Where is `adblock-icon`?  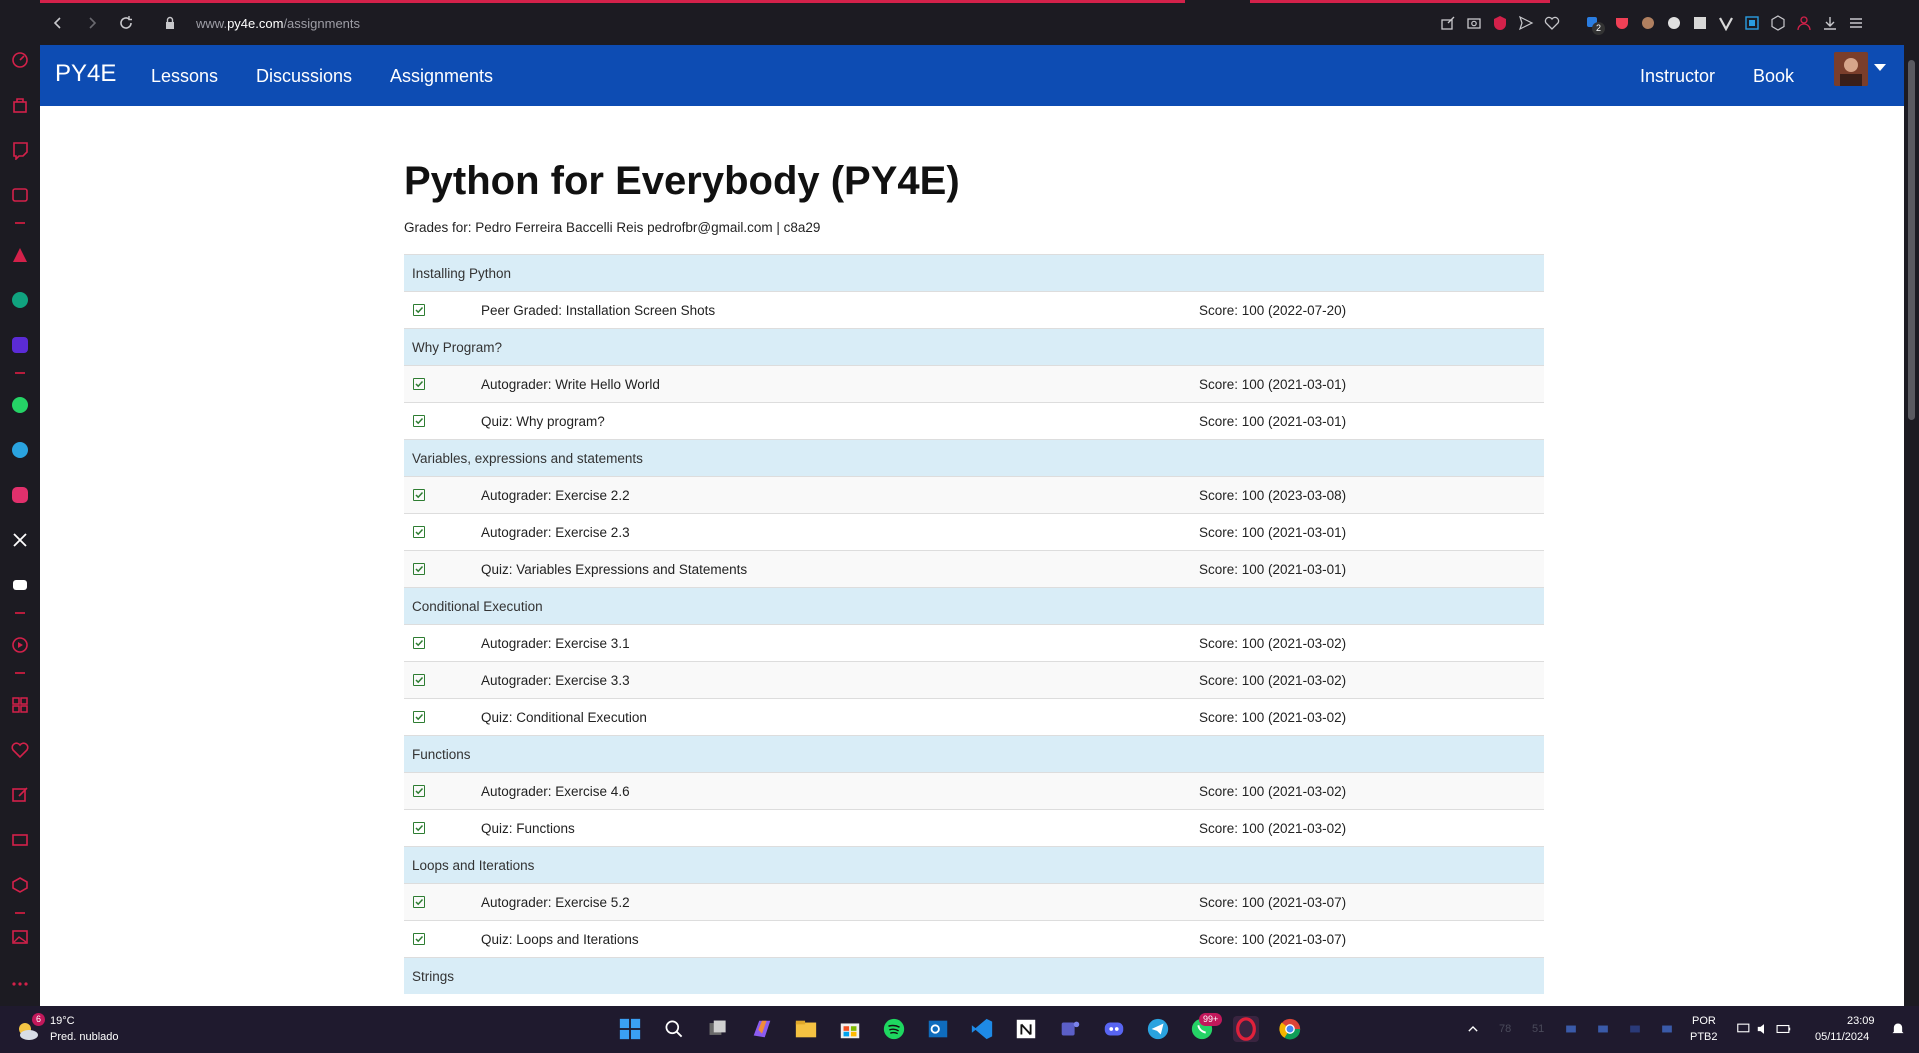
adblock-icon is located at coordinates (1500, 23).